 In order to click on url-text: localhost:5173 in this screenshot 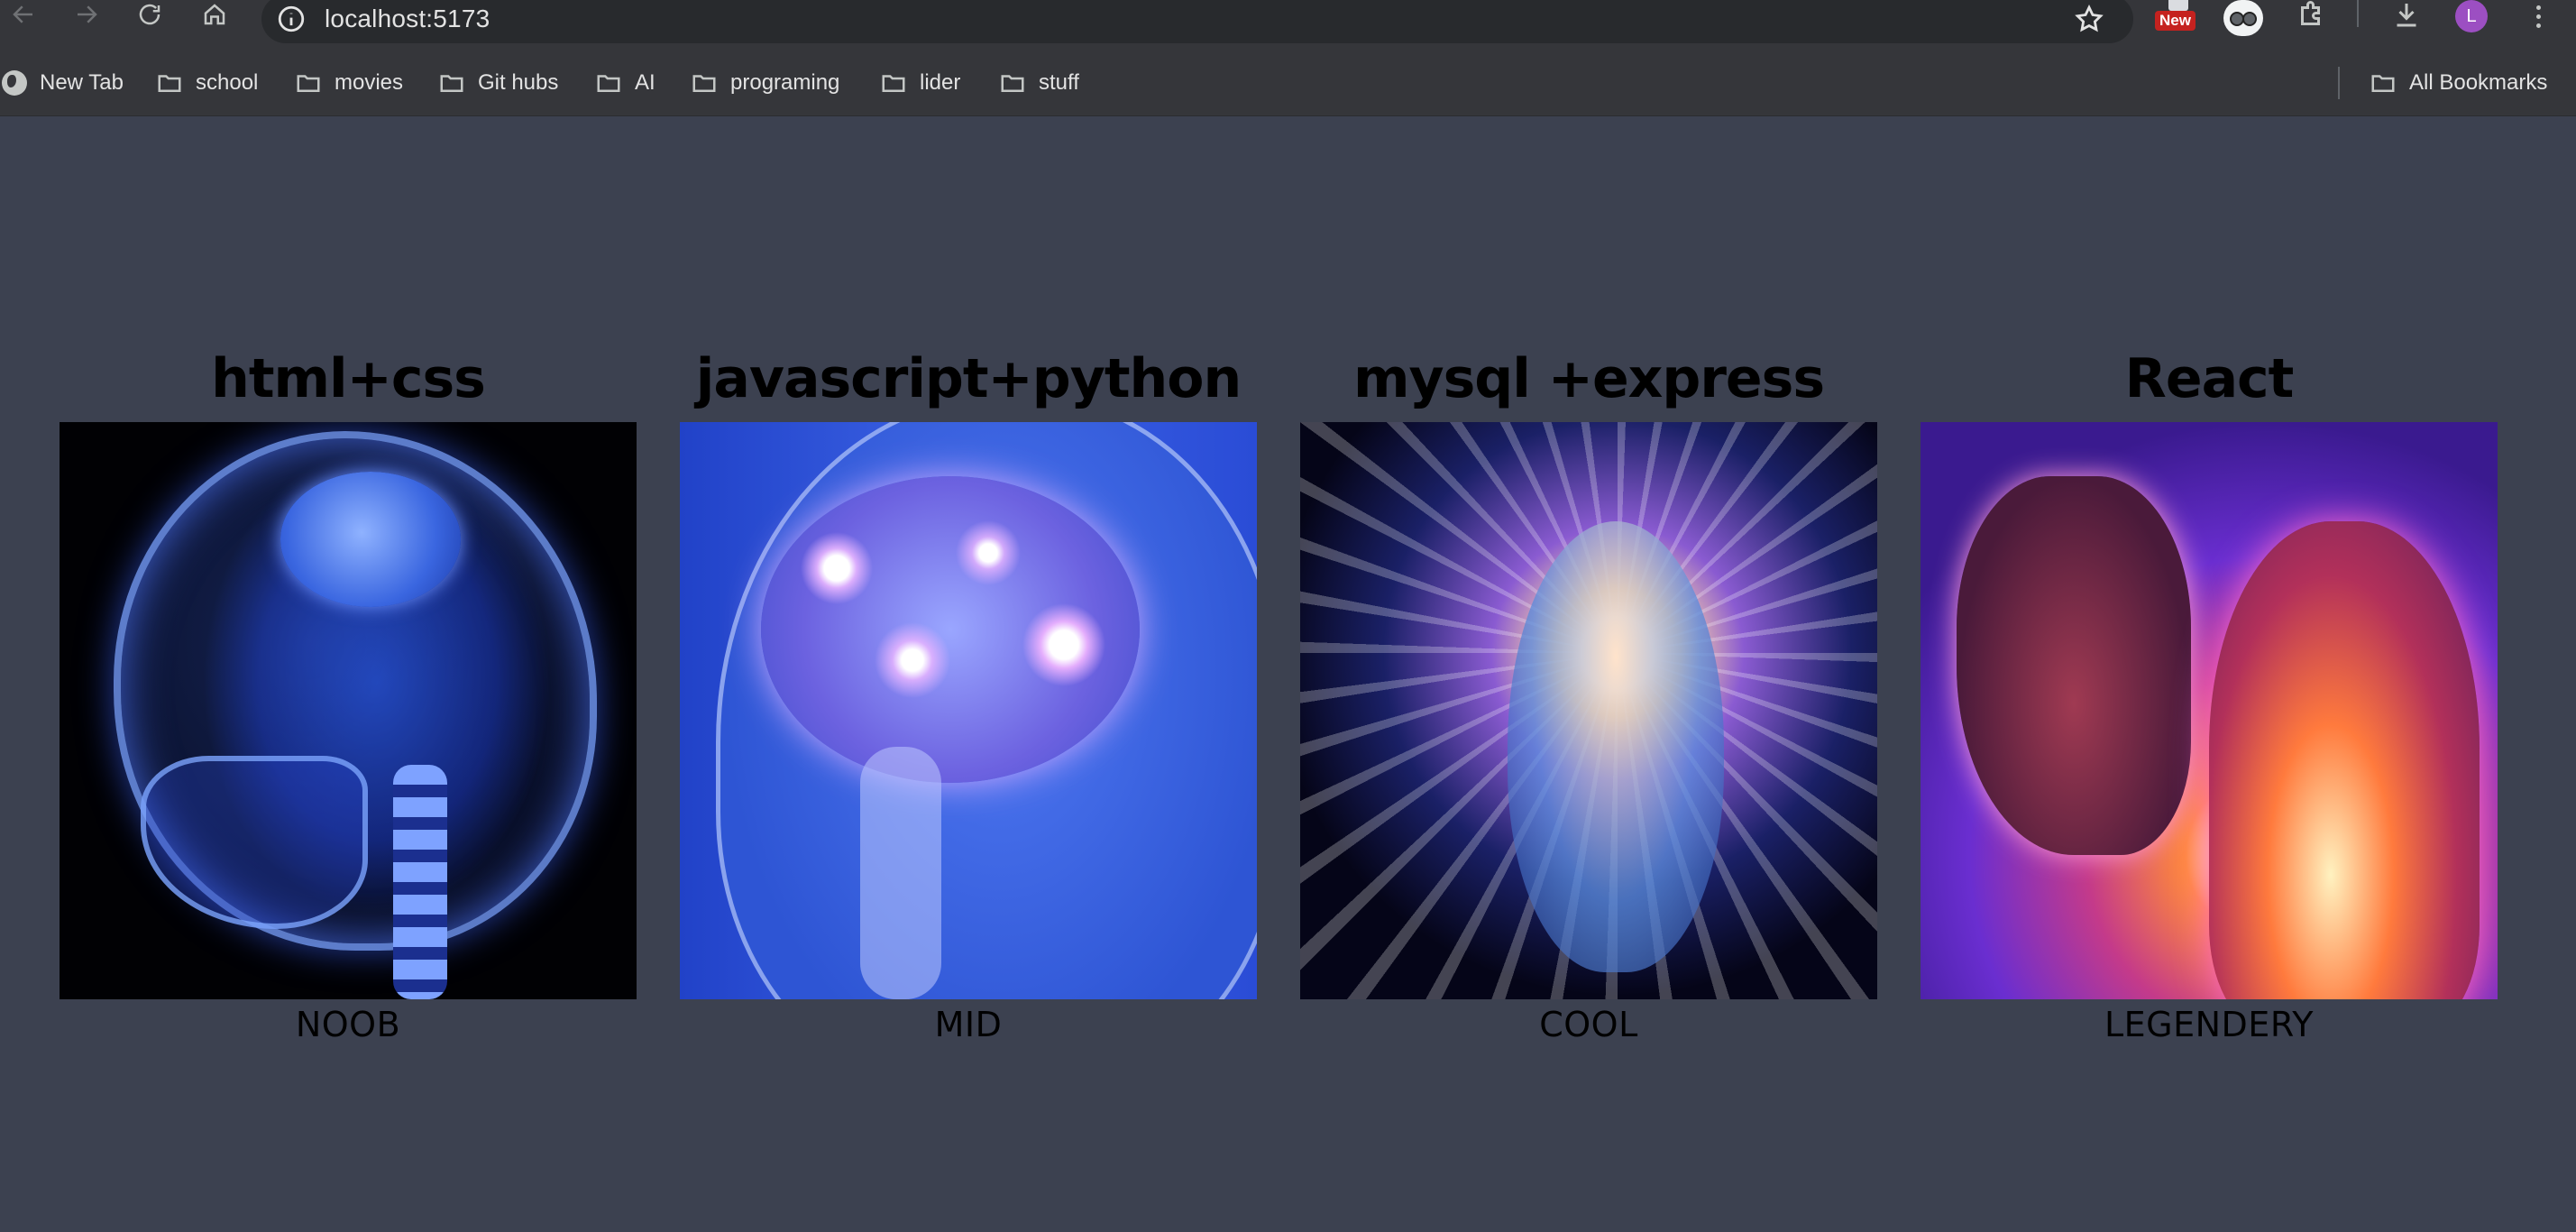, I will do `click(407, 19)`.